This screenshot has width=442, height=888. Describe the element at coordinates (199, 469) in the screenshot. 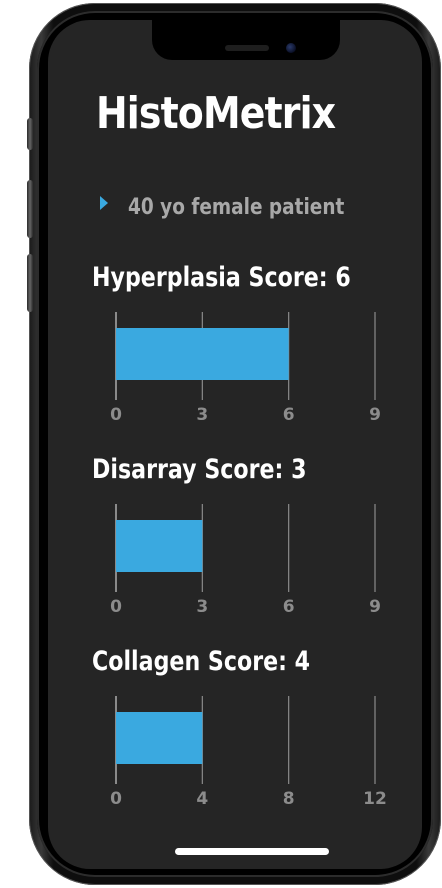

I see `disarray-score-title: Disarray Score: 3` at that location.